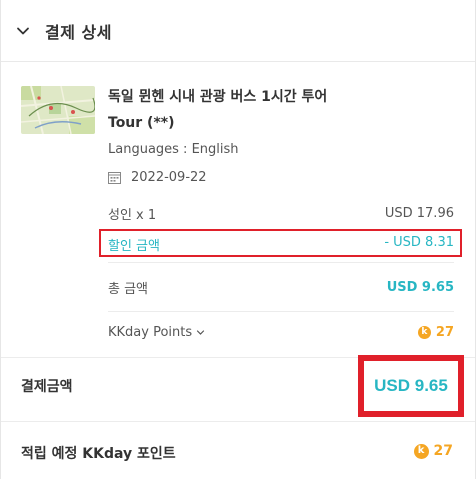  Describe the element at coordinates (132, 215) in the screenshot. I see `adult-label: 성인 x 1` at that location.